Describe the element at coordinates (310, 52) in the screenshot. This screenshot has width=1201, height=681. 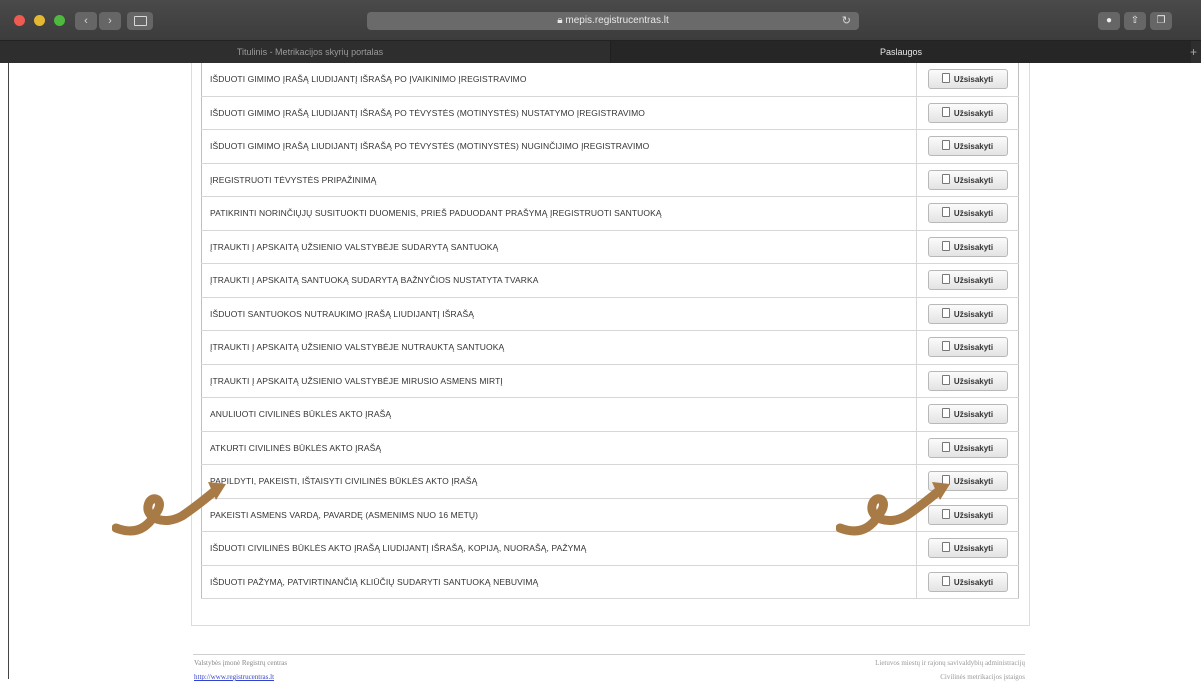
I see `tab-titulinis: Titulinis - Metrikacijos skyrių portalas` at that location.